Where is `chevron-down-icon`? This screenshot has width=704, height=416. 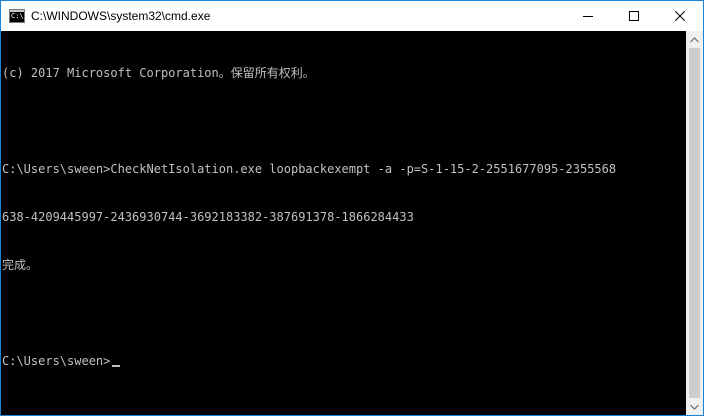
chevron-down-icon is located at coordinates (694, 407).